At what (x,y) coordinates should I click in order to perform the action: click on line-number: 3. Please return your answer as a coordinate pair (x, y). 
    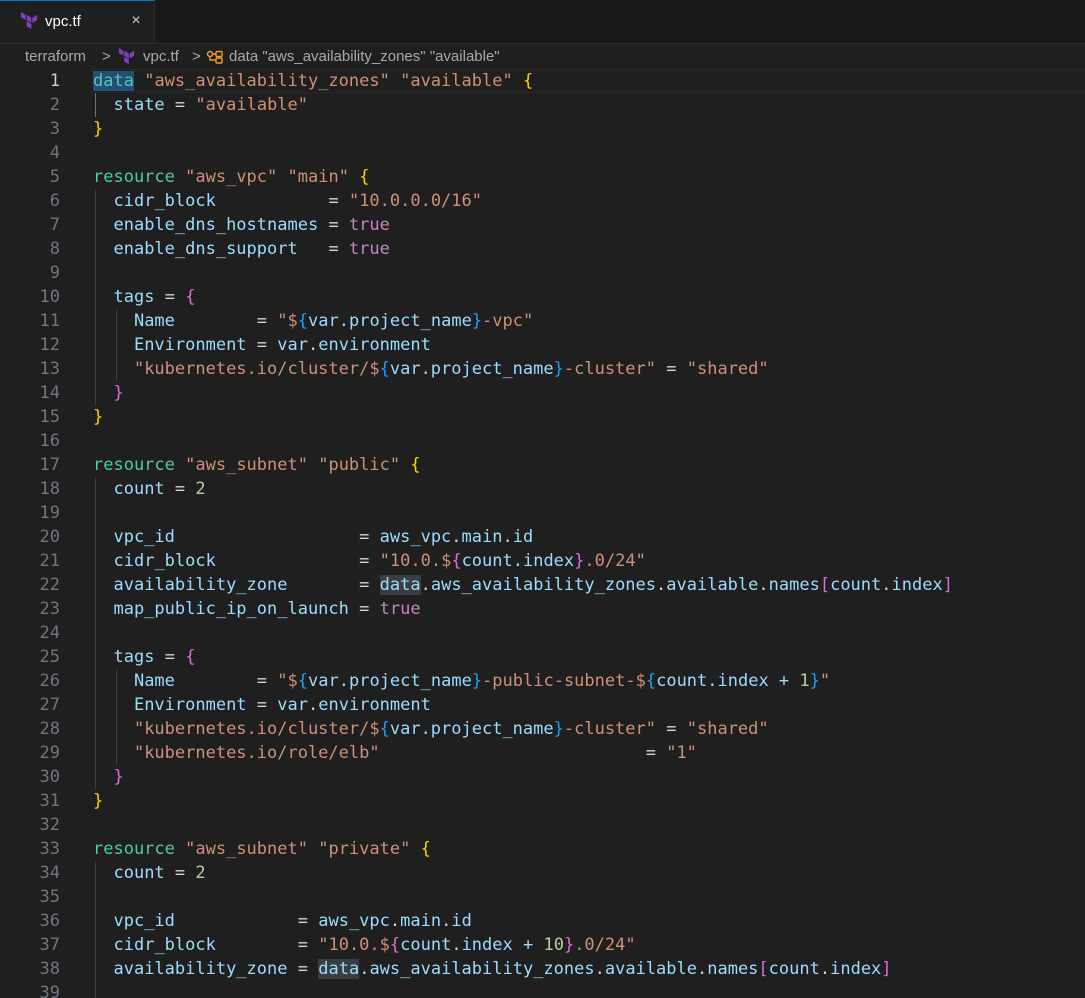
    Looking at the image, I should click on (54, 129).